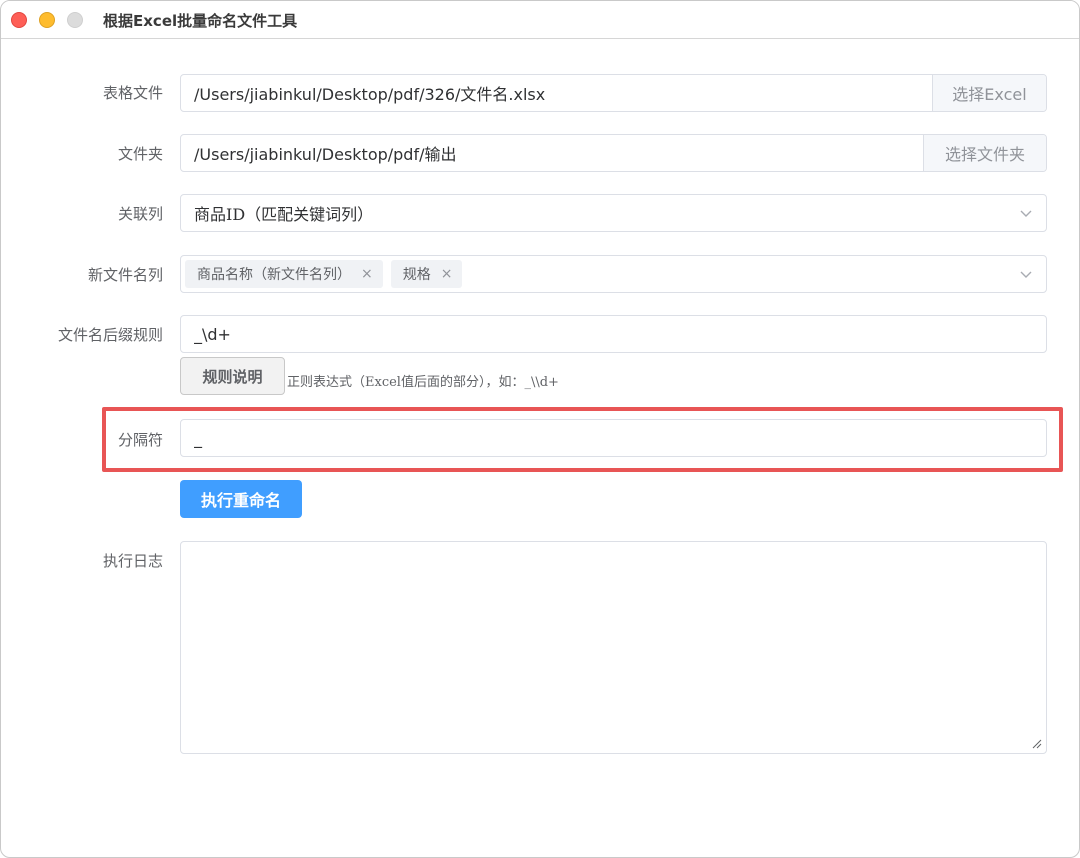 This screenshot has width=1080, height=858. Describe the element at coordinates (582, 439) in the screenshot. I see `highlight-box` at that location.